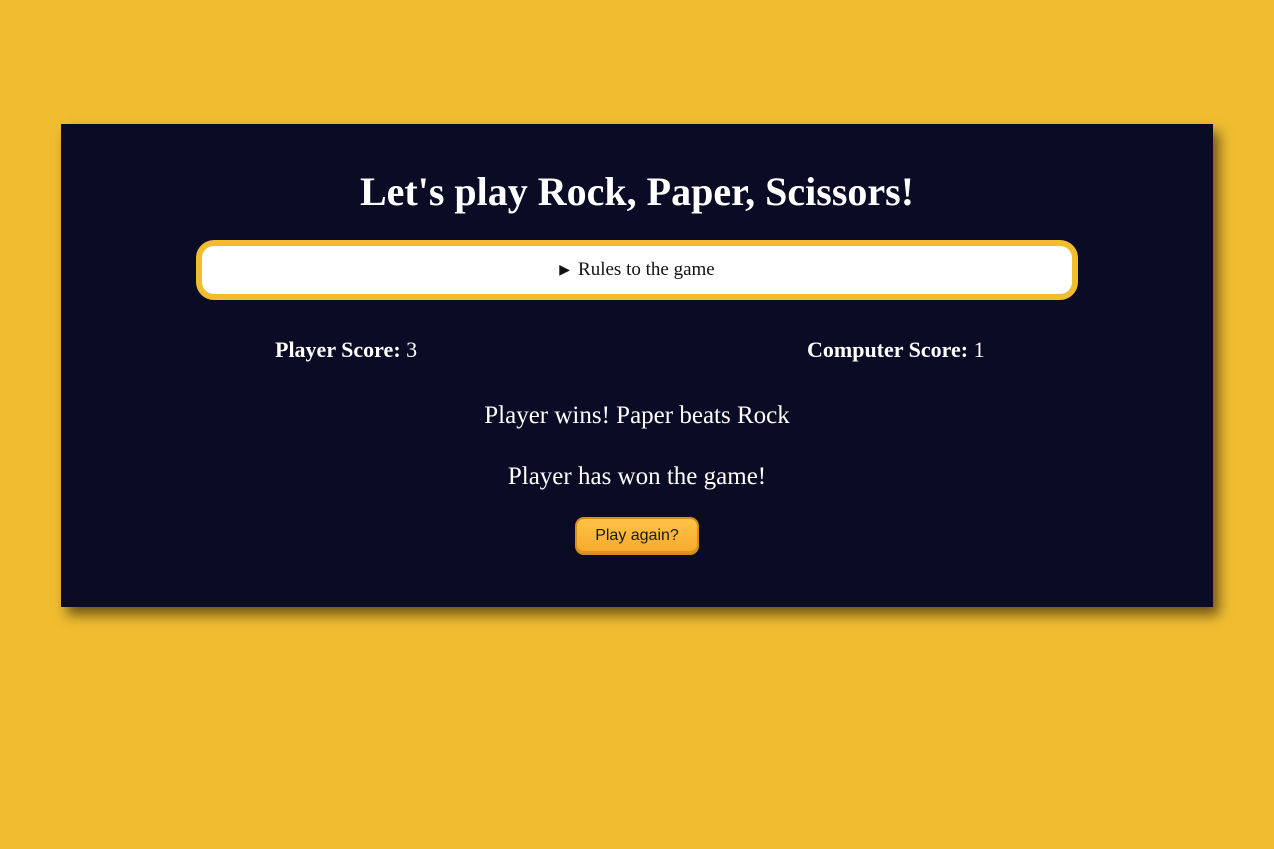  I want to click on computer-score: Computer Score: 1, so click(896, 350).